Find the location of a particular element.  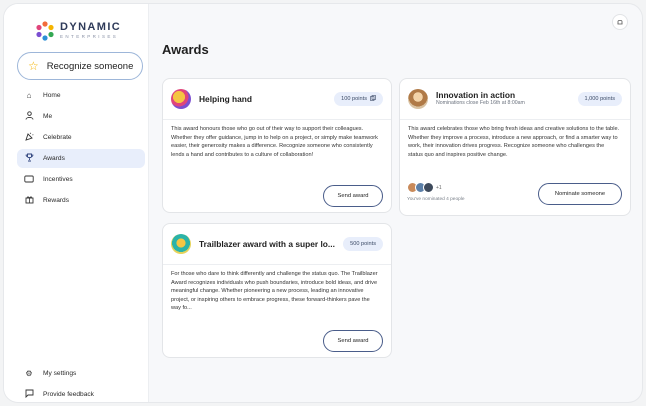

brand-logo: DYNAMIC ENTERPRISES is located at coordinates (77, 31).